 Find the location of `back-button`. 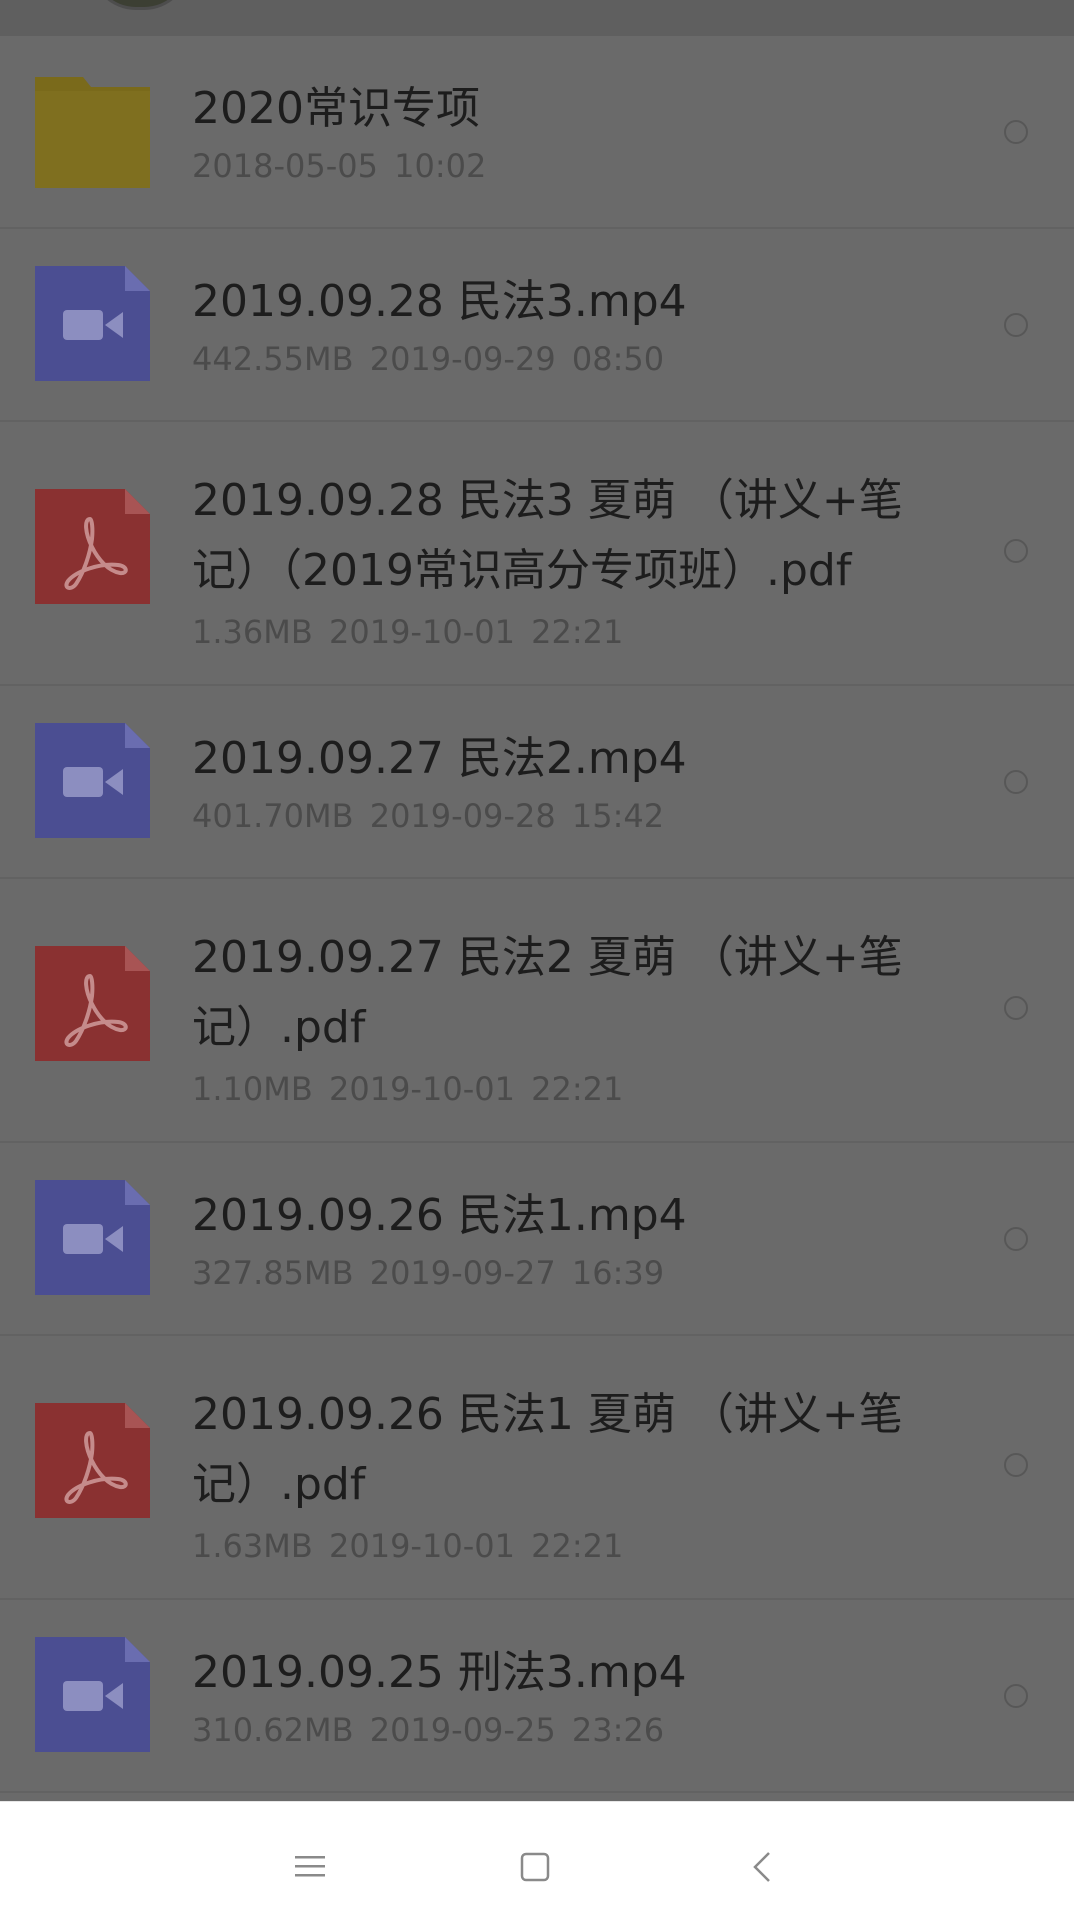

back-button is located at coordinates (762, 1867).